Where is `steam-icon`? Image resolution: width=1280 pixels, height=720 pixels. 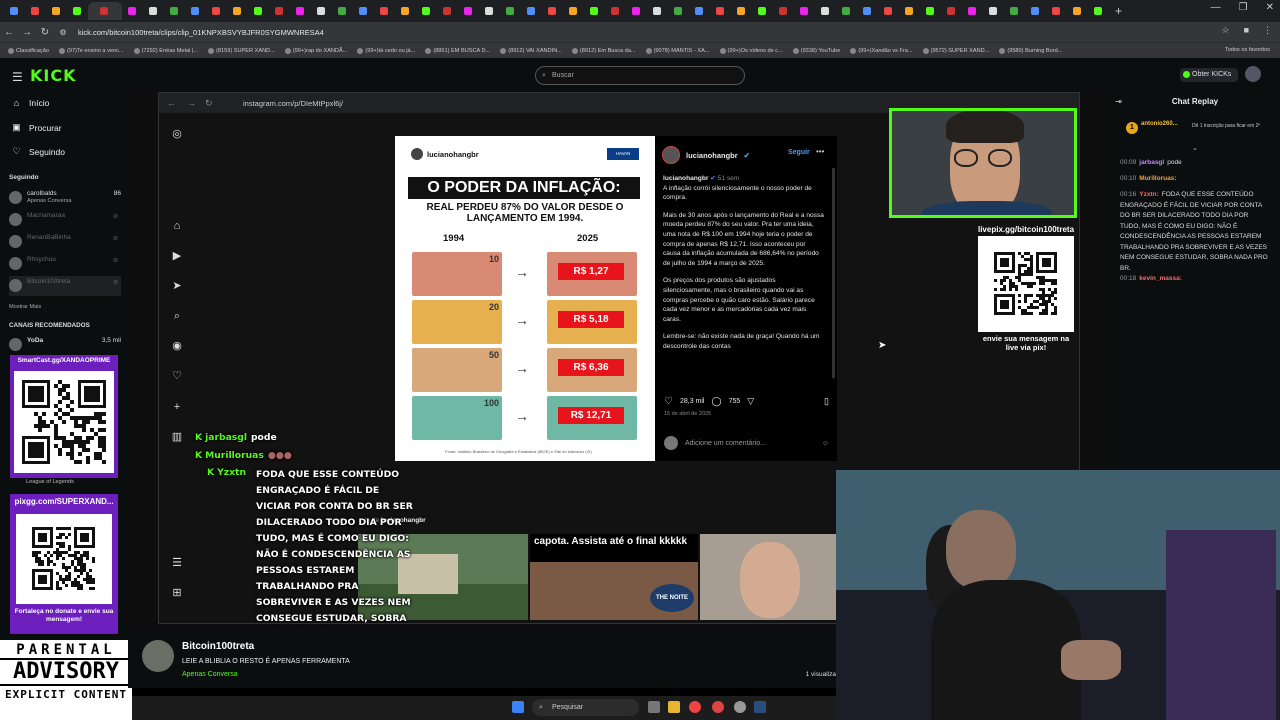
steam-icon is located at coordinates (760, 707).